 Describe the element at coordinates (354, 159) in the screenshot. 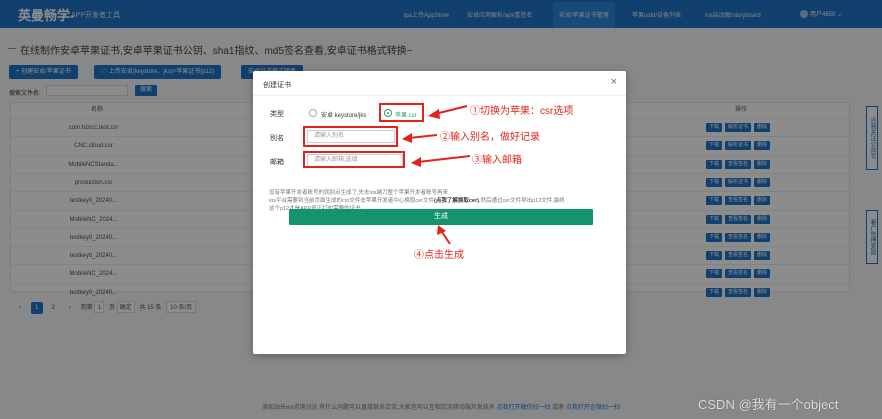

I see `highlight-email` at that location.